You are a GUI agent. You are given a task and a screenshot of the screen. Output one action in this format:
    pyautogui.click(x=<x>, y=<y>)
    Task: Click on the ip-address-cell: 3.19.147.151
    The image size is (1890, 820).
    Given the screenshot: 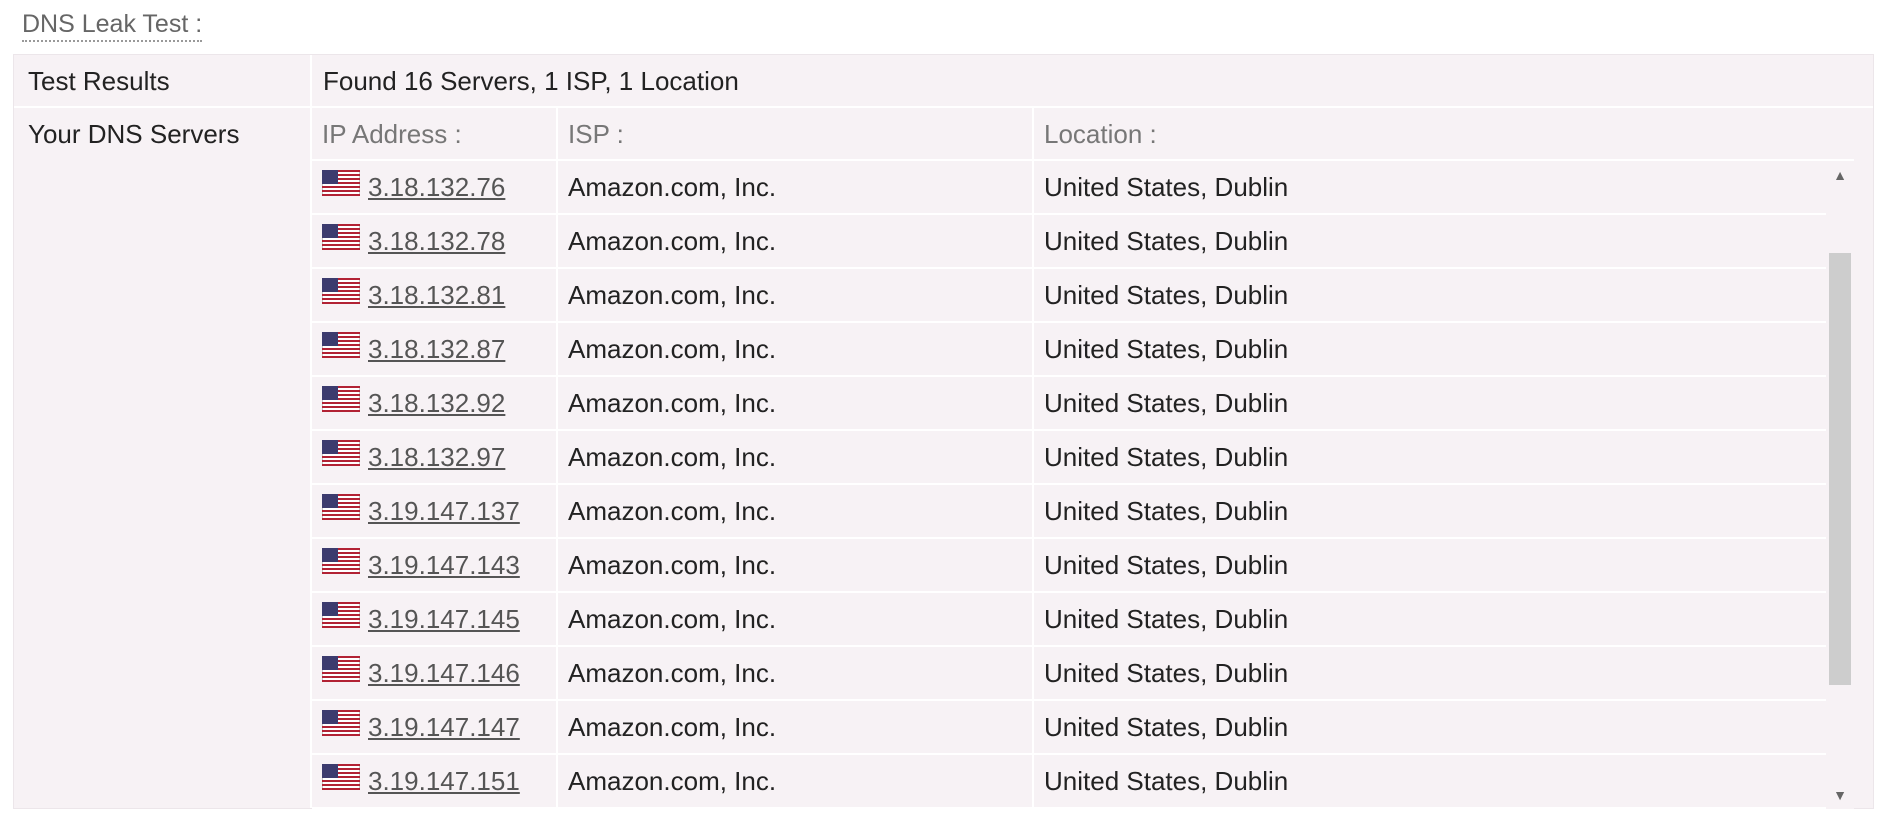 What is the action you would take?
    pyautogui.click(x=420, y=781)
    